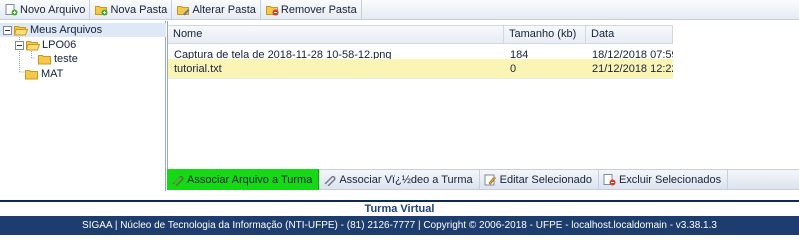  I want to click on file-size-cell: 0, so click(513, 68).